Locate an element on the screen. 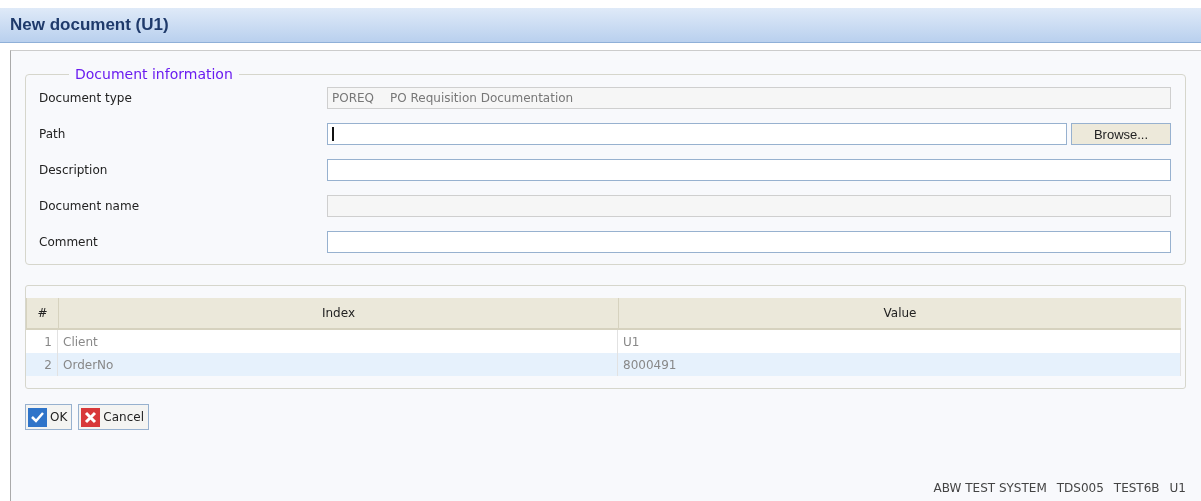  field-code: POREQ is located at coordinates (353, 98).